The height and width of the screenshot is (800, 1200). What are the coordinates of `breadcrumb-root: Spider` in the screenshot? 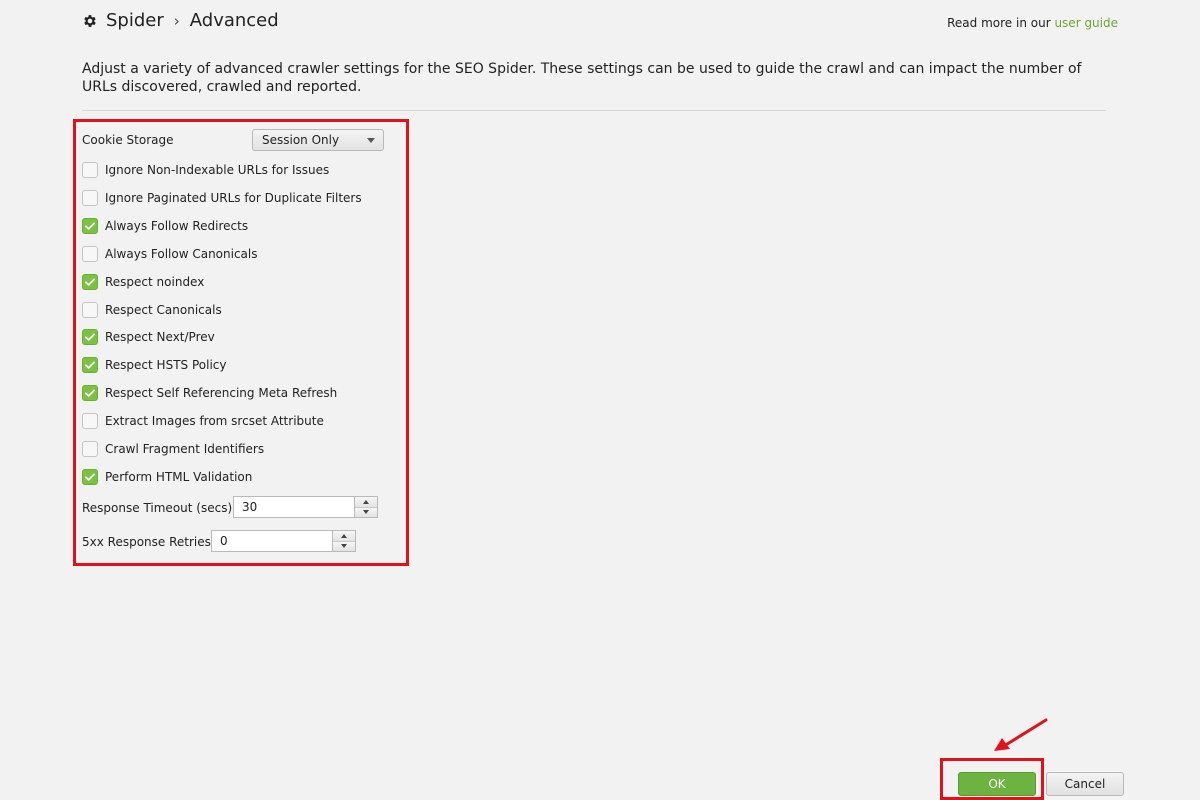 It's located at (135, 20).